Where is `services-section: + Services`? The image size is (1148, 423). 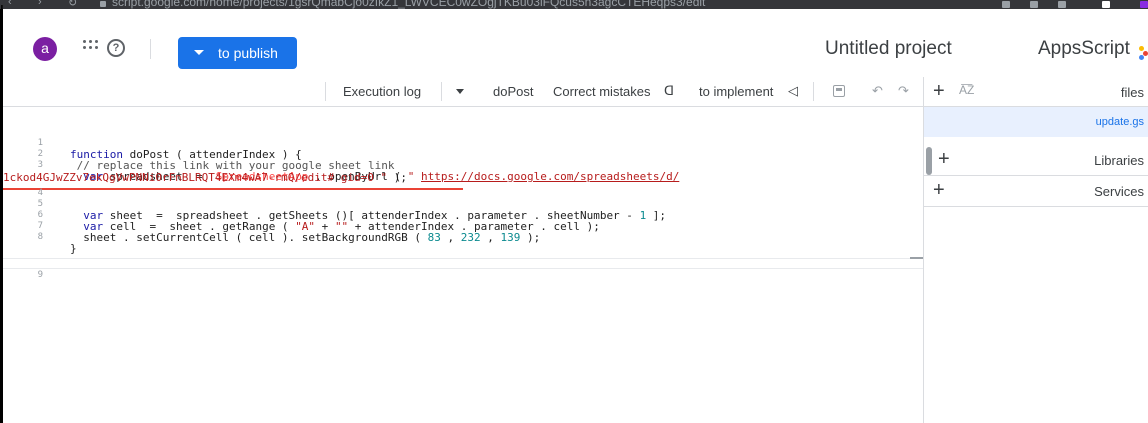
services-section: + Services is located at coordinates (1036, 191).